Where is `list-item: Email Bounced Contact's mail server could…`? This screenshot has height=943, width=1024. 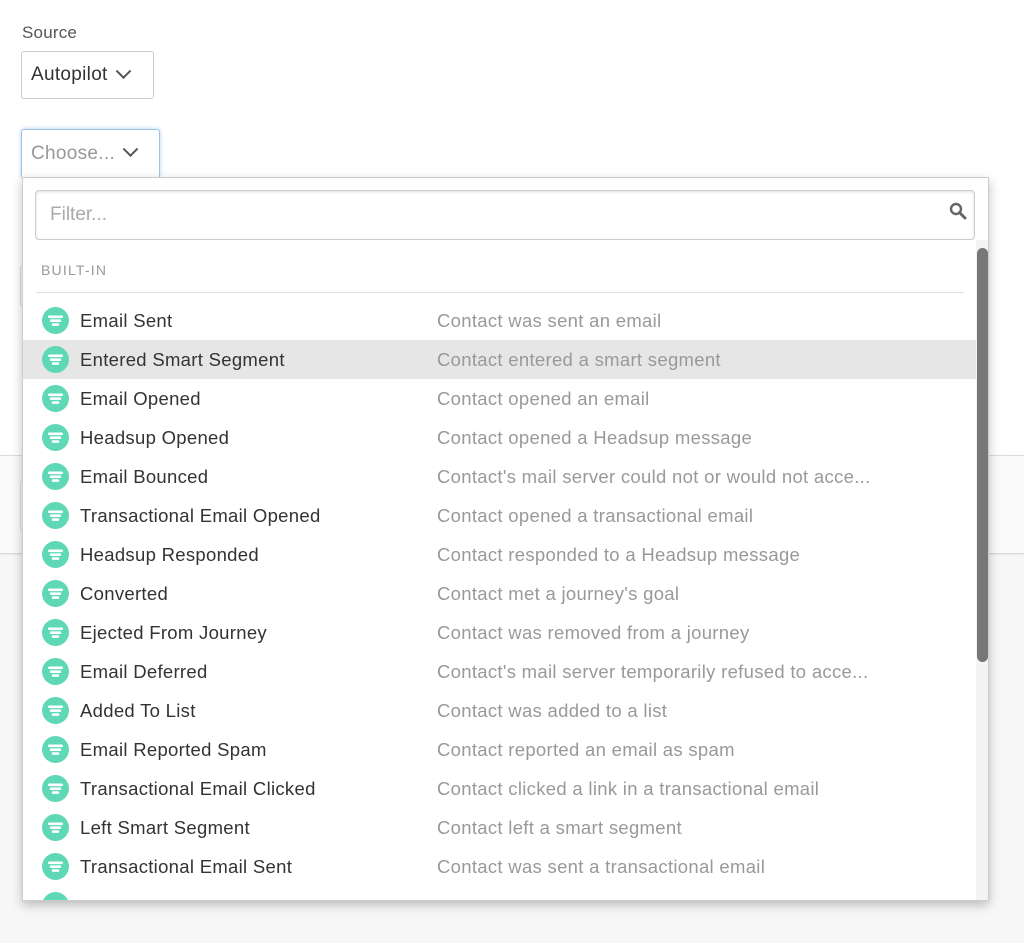
list-item: Email Bounced Contact's mail server could… is located at coordinates (499, 476).